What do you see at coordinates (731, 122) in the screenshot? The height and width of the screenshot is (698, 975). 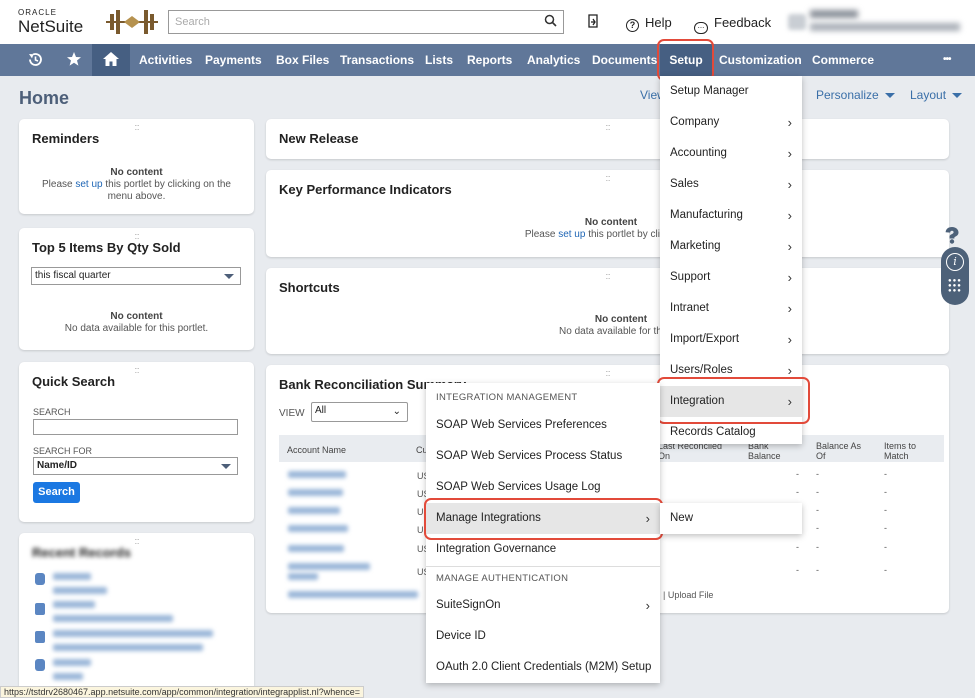 I see `menu-item-company: Company ›` at bounding box center [731, 122].